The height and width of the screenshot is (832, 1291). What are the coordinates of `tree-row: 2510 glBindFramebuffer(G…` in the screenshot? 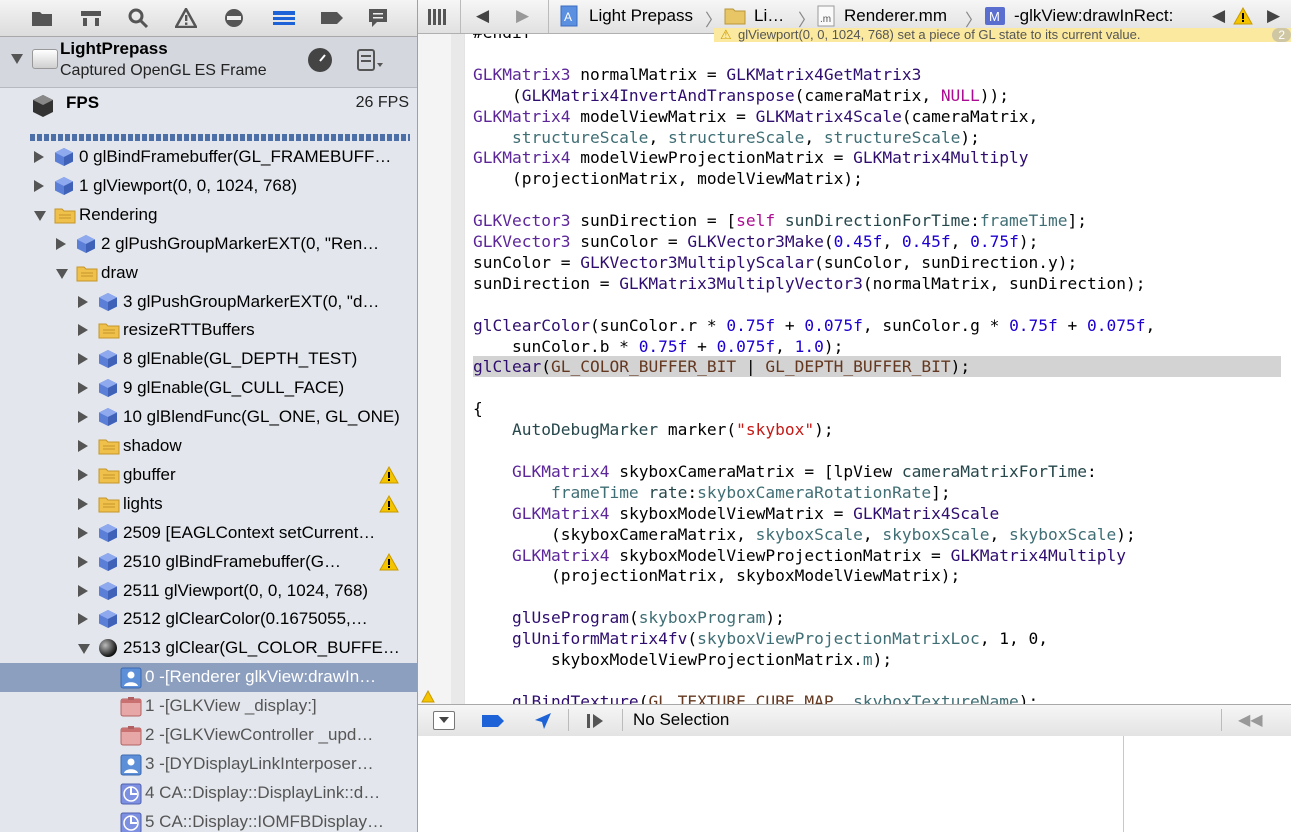 It's located at (208, 562).